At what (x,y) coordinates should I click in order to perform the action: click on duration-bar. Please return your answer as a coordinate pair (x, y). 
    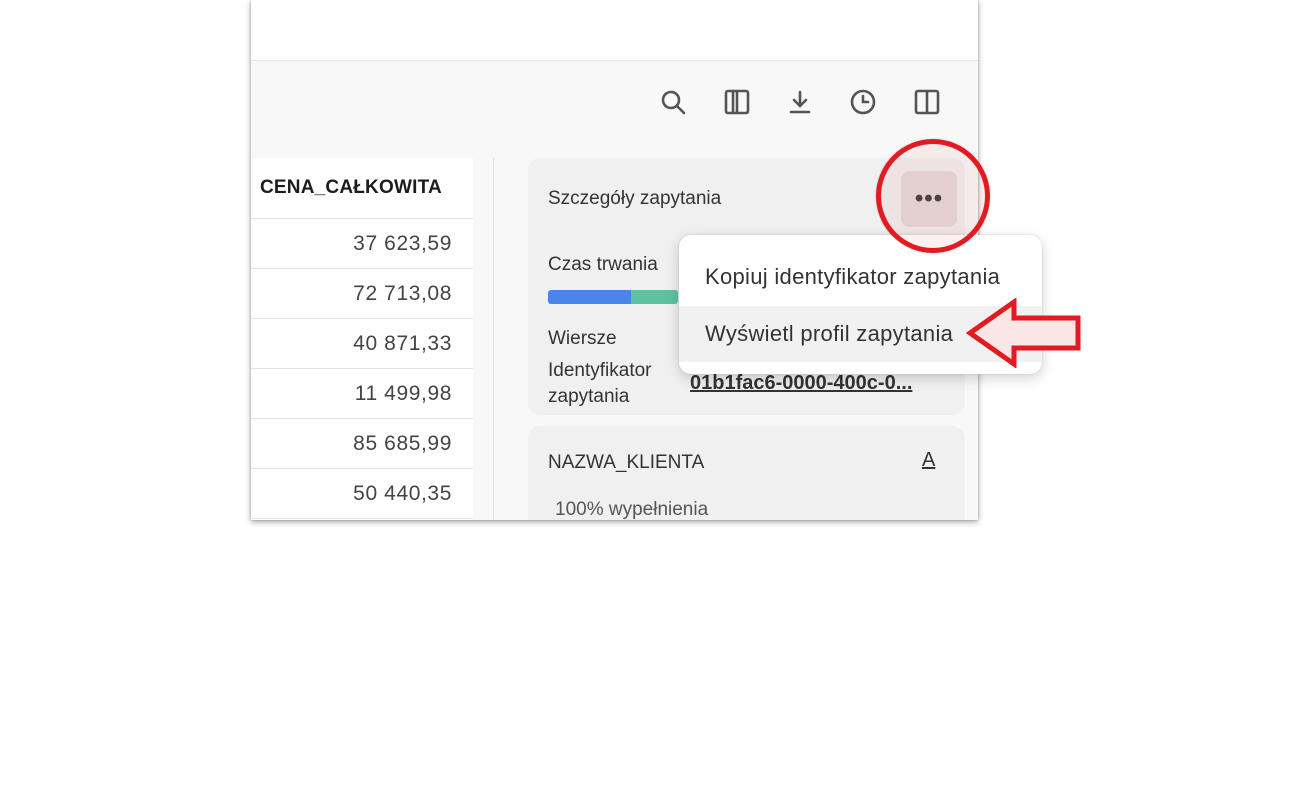
    Looking at the image, I should click on (613, 297).